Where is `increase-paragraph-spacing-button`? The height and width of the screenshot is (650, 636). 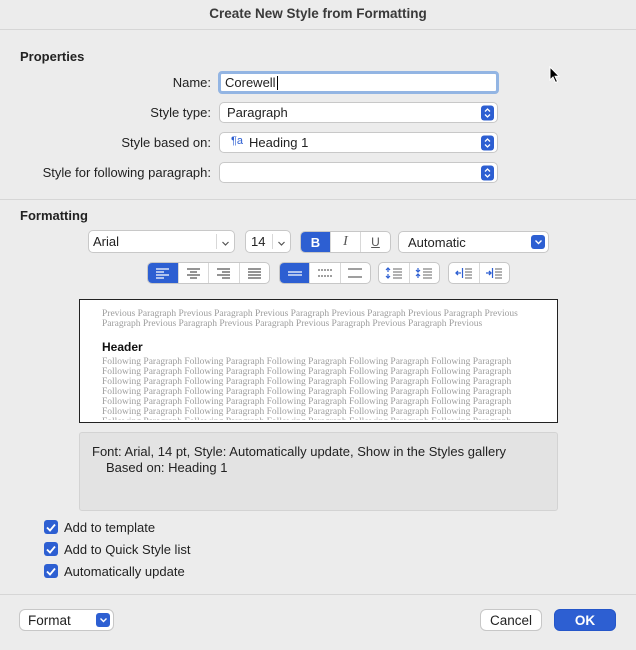 increase-paragraph-spacing-button is located at coordinates (424, 273).